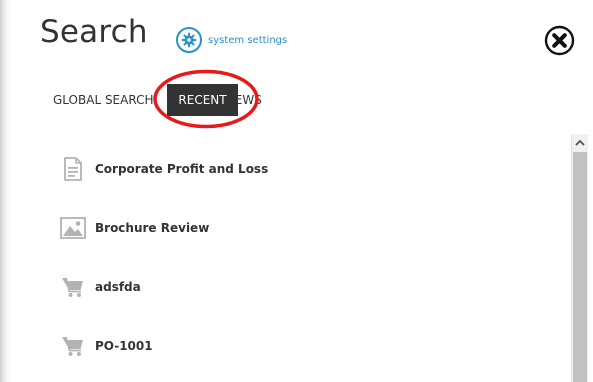 This screenshot has width=593, height=382. I want to click on system-settings-link: system settings, so click(231, 40).